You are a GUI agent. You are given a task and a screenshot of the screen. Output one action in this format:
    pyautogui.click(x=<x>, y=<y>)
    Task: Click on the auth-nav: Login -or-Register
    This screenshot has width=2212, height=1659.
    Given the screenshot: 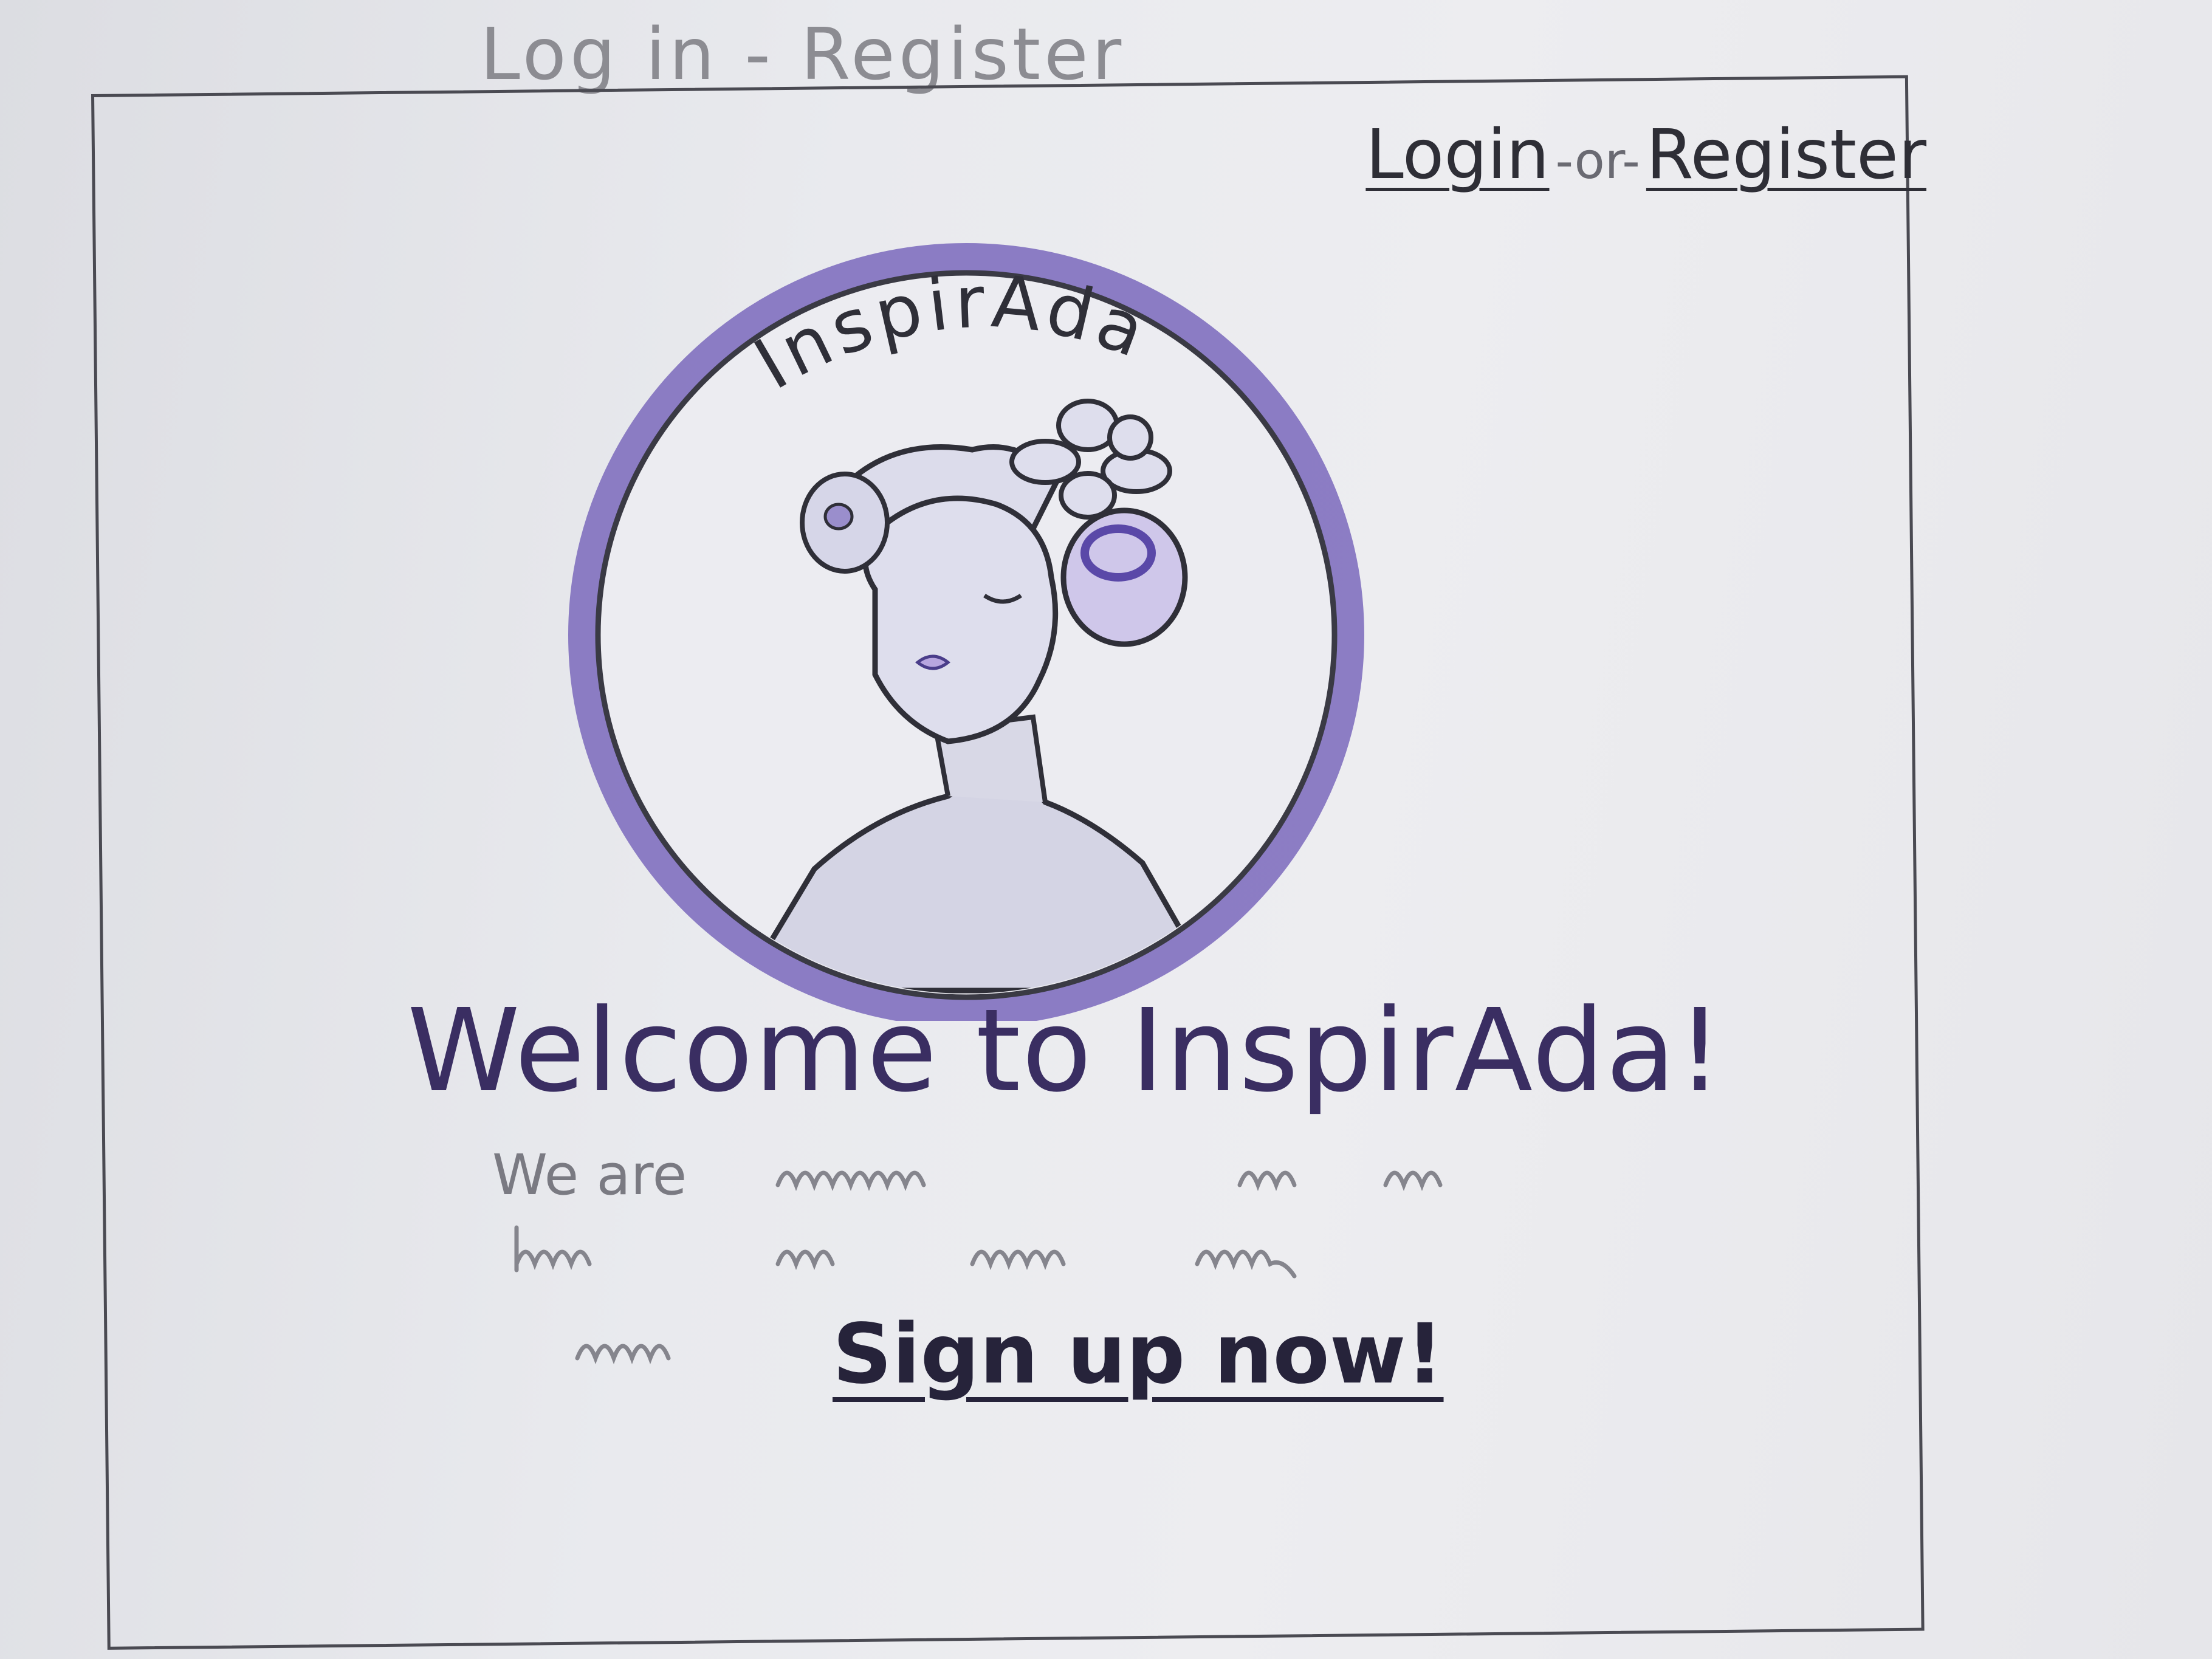 What is the action you would take?
    pyautogui.click(x=1645, y=154)
    